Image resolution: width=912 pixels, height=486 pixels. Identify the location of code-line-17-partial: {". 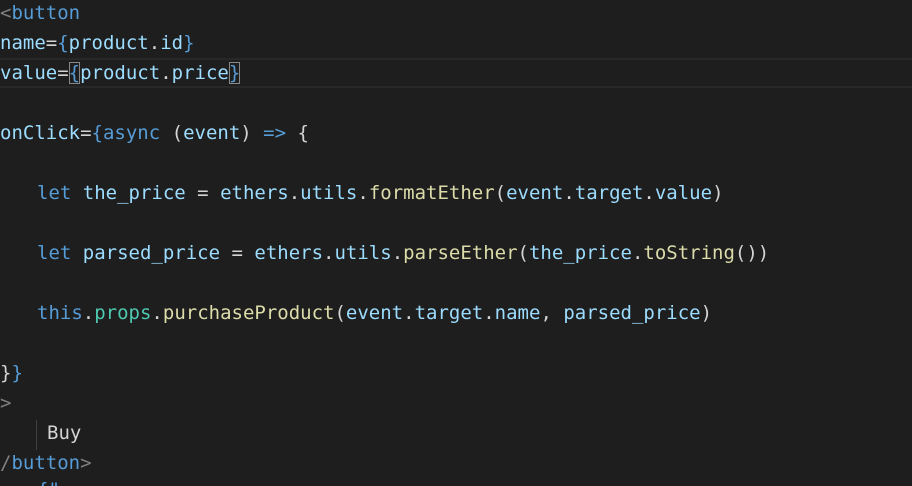
(48, 480).